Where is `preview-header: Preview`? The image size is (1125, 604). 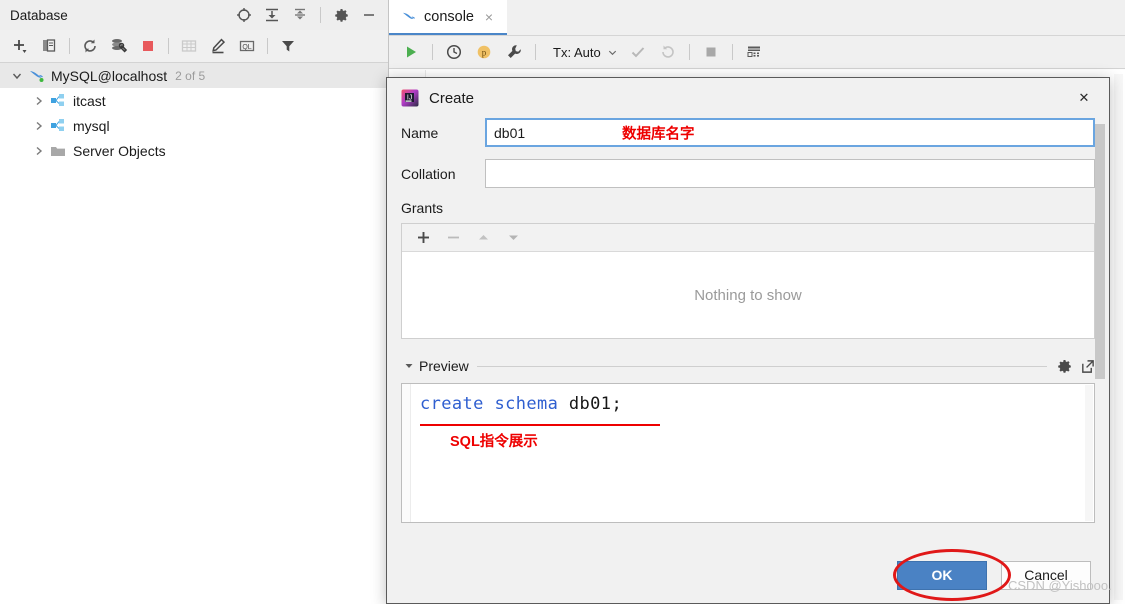 preview-header: Preview is located at coordinates (748, 366).